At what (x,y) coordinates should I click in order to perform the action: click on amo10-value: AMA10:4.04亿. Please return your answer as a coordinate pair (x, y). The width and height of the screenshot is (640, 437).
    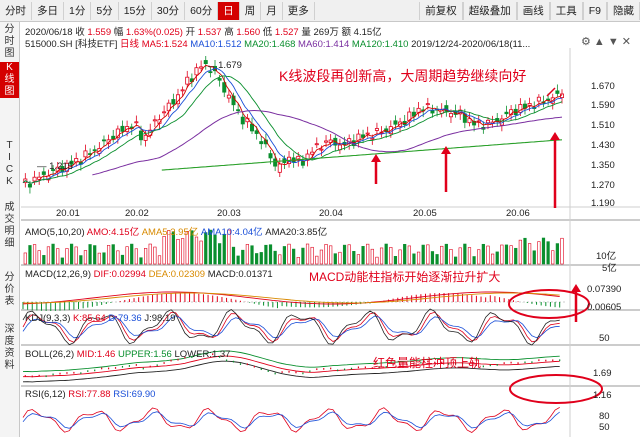
    Looking at the image, I should click on (231, 232).